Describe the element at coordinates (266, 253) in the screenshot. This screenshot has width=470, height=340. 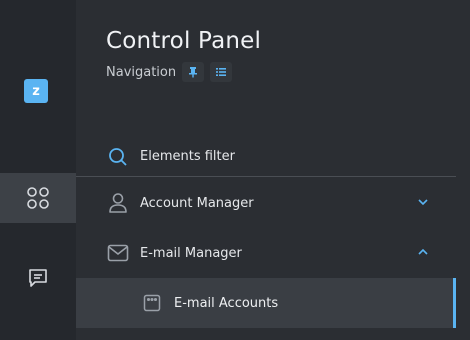
I see `nav-item-email-manager: E-mail Manager` at that location.